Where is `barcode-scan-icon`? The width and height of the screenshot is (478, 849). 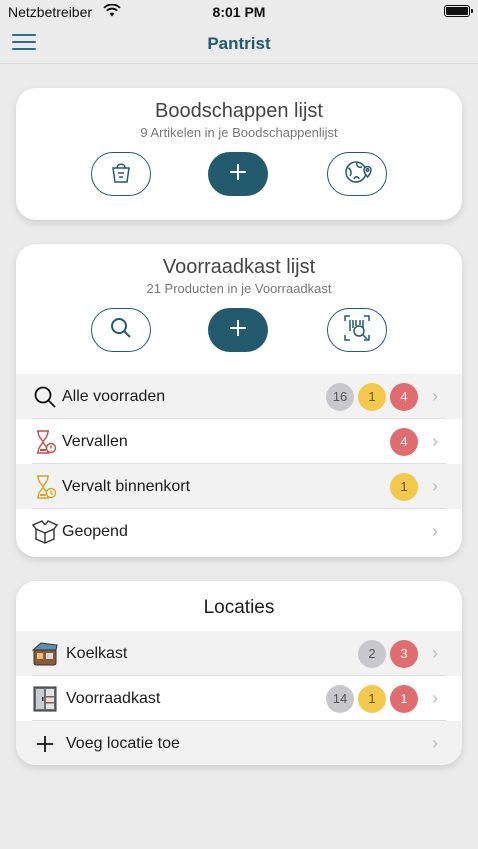 barcode-scan-icon is located at coordinates (357, 330).